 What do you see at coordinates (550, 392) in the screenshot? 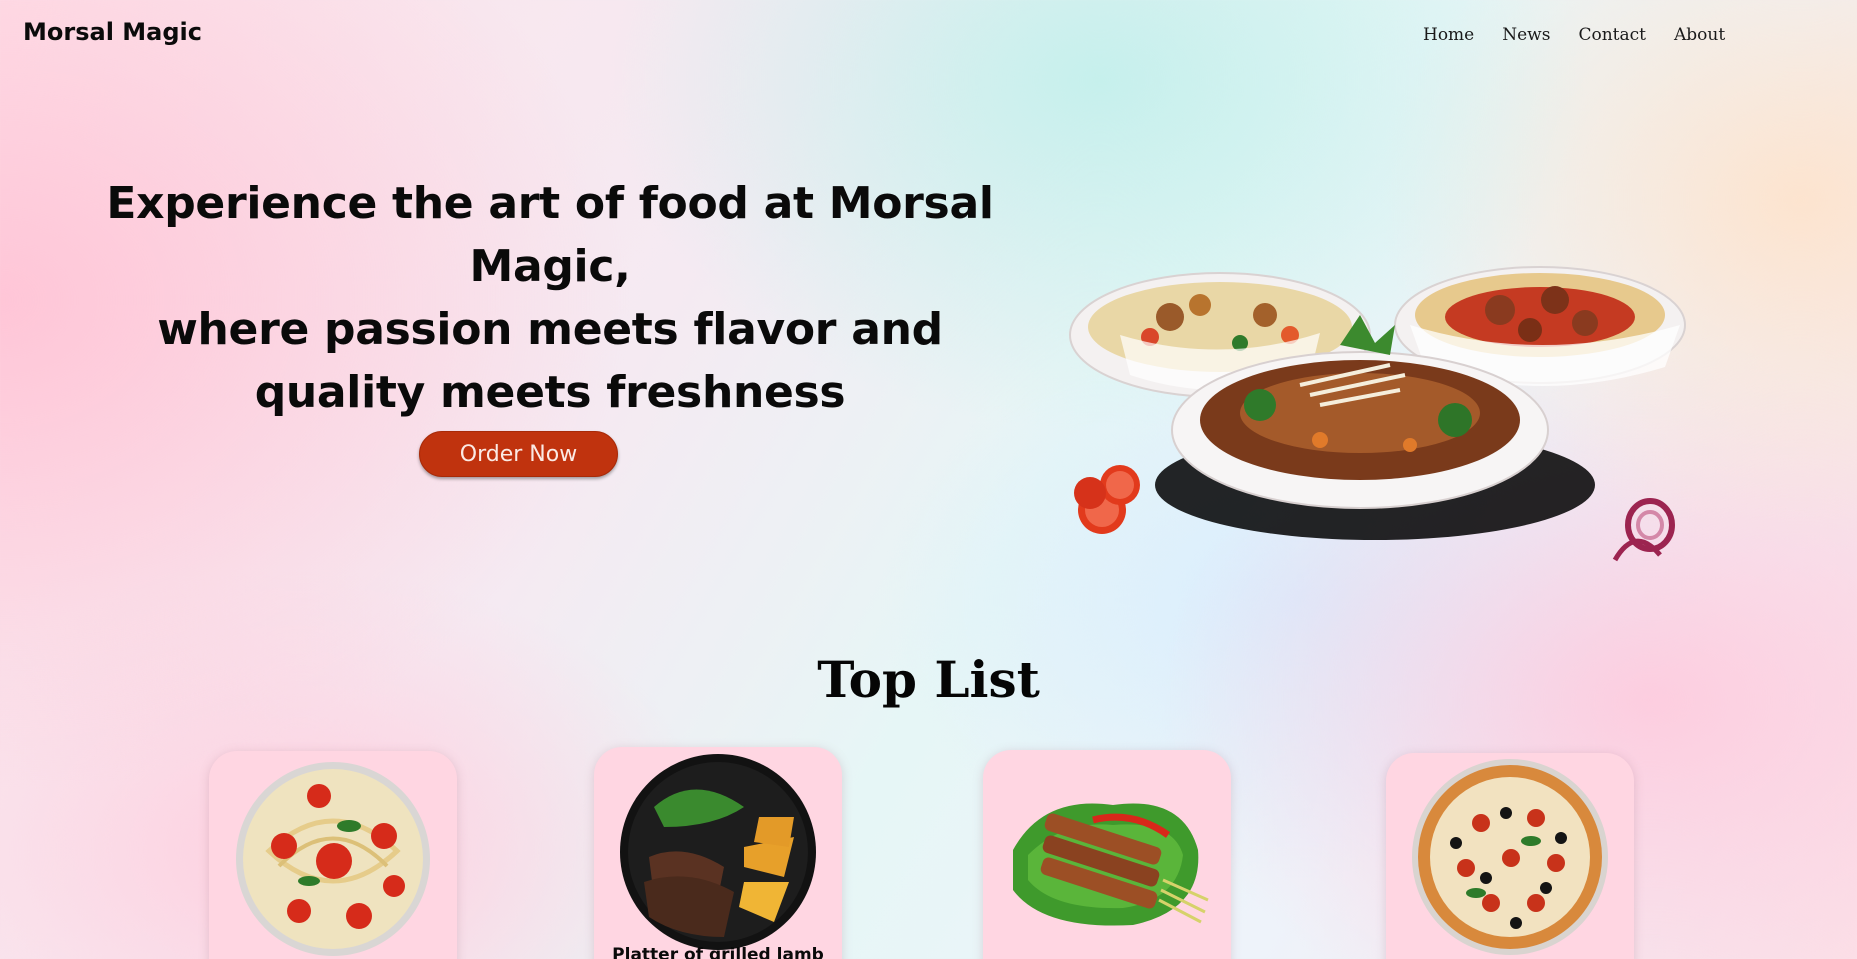
I see `hero-title-line-3: quality meets freshness` at bounding box center [550, 392].